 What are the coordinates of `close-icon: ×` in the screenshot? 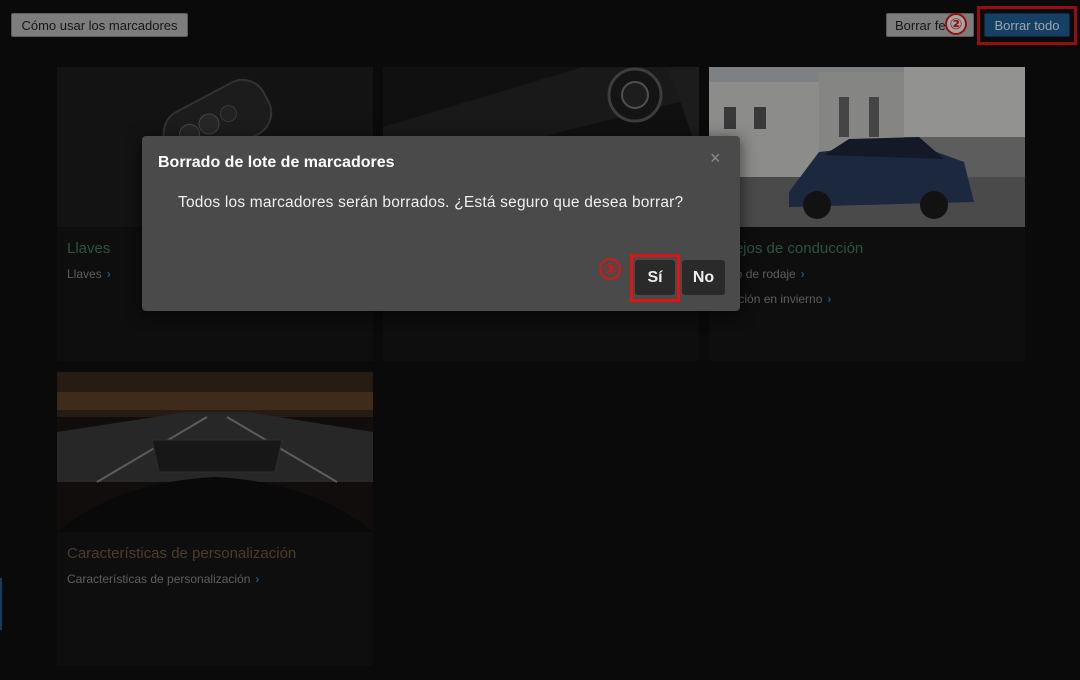 It's located at (715, 158).